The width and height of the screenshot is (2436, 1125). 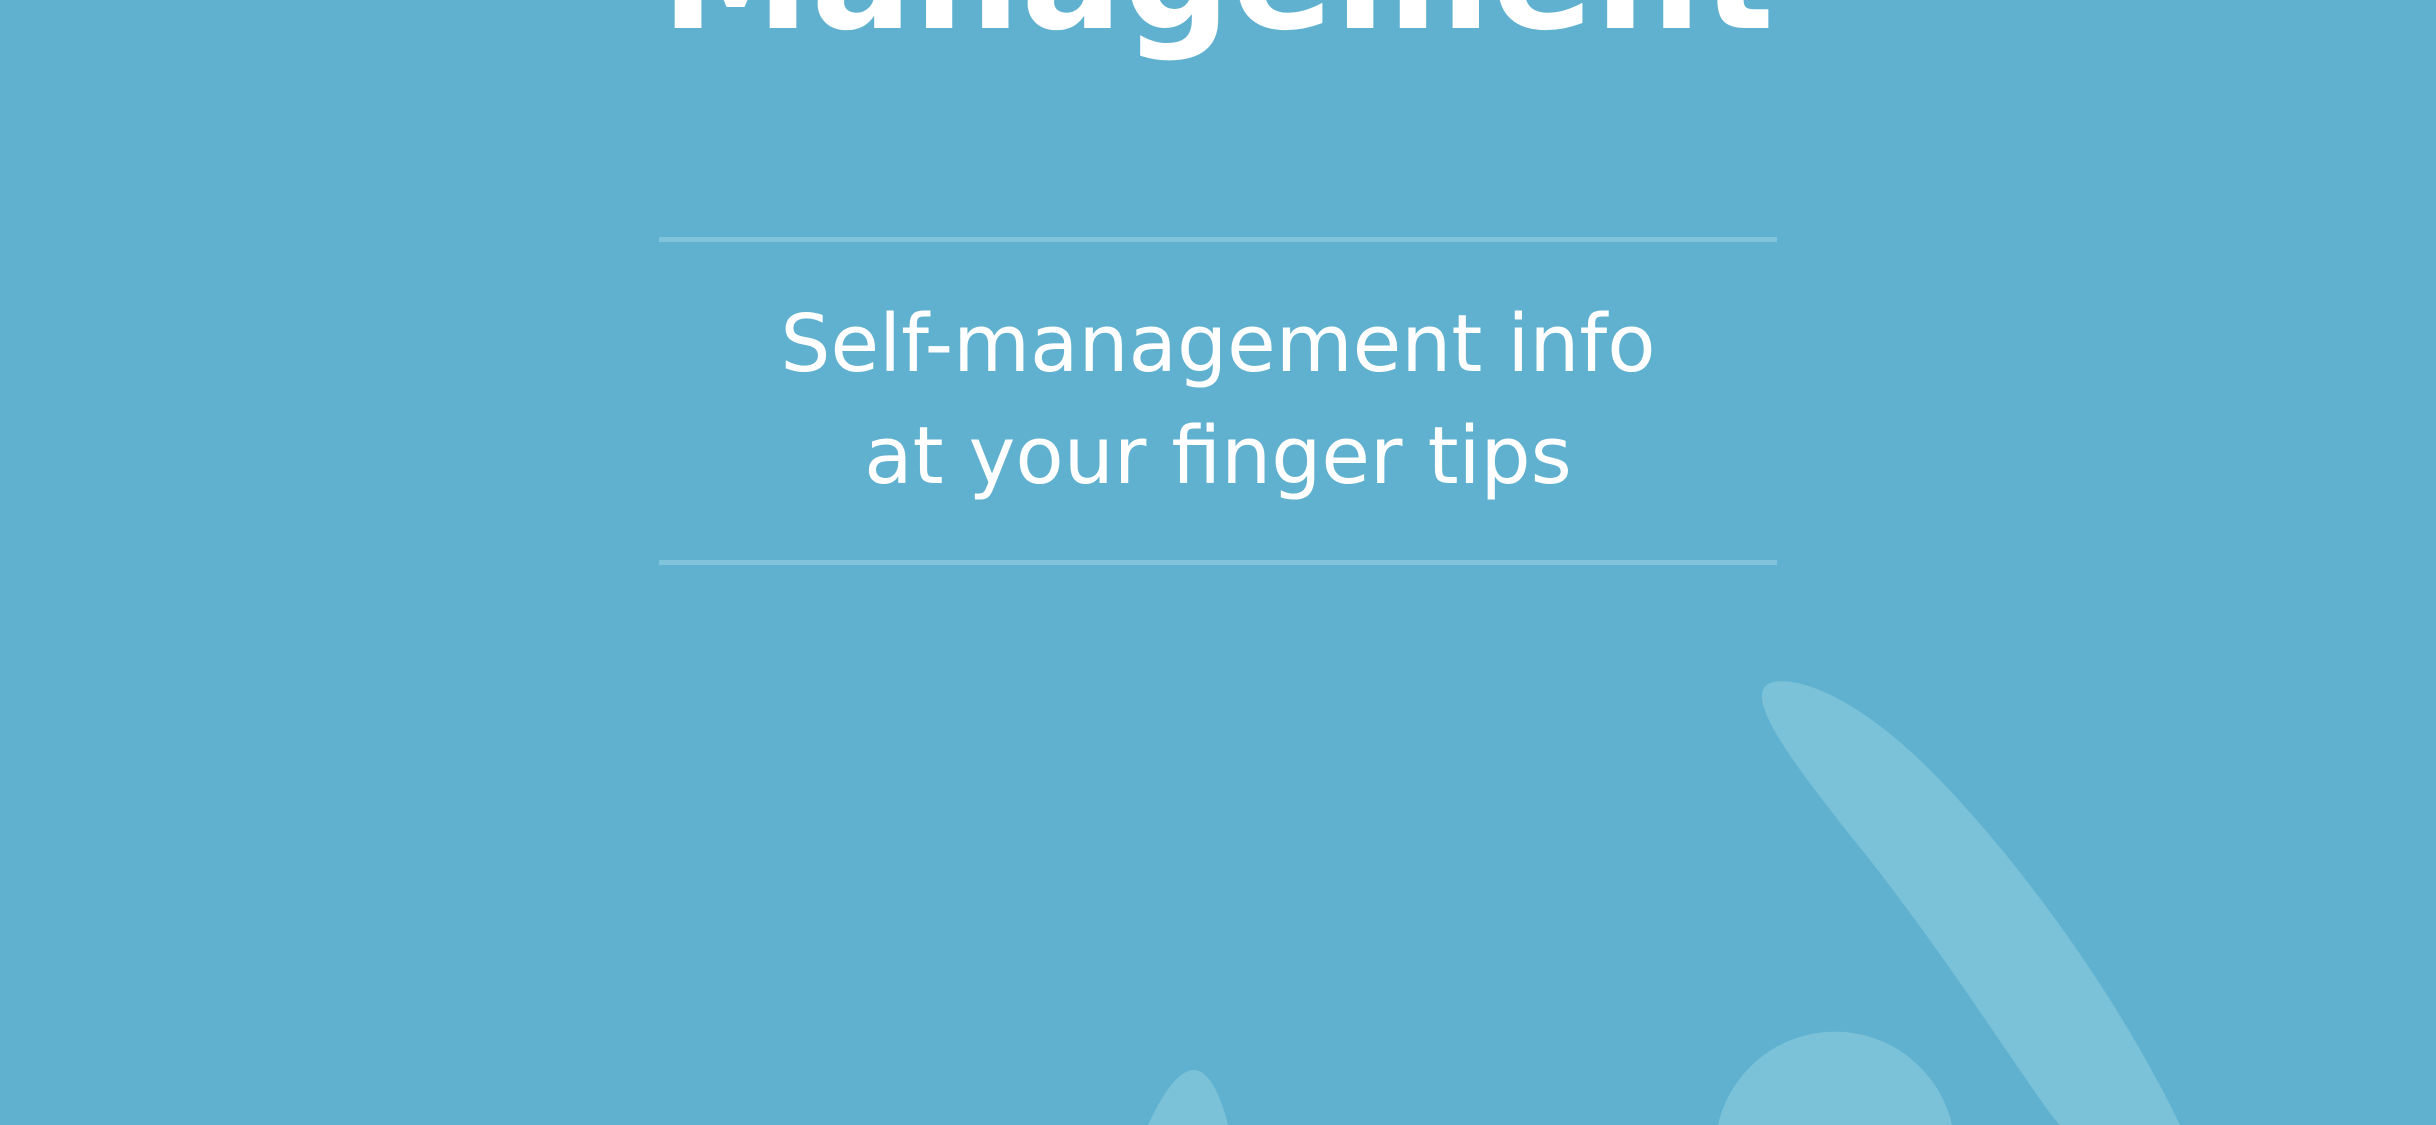 I want to click on tagline-line-1: Self-management info, so click(x=1218, y=344).